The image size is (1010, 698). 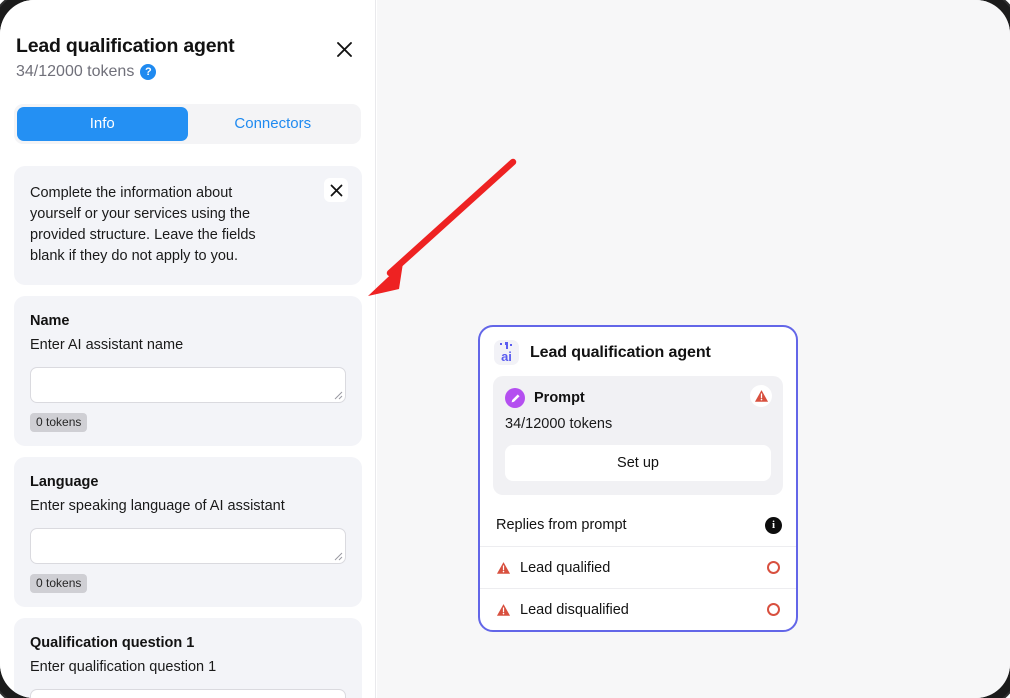 What do you see at coordinates (187, 72) in the screenshot?
I see `token-usage-row: 34/12000 tokens ?` at bounding box center [187, 72].